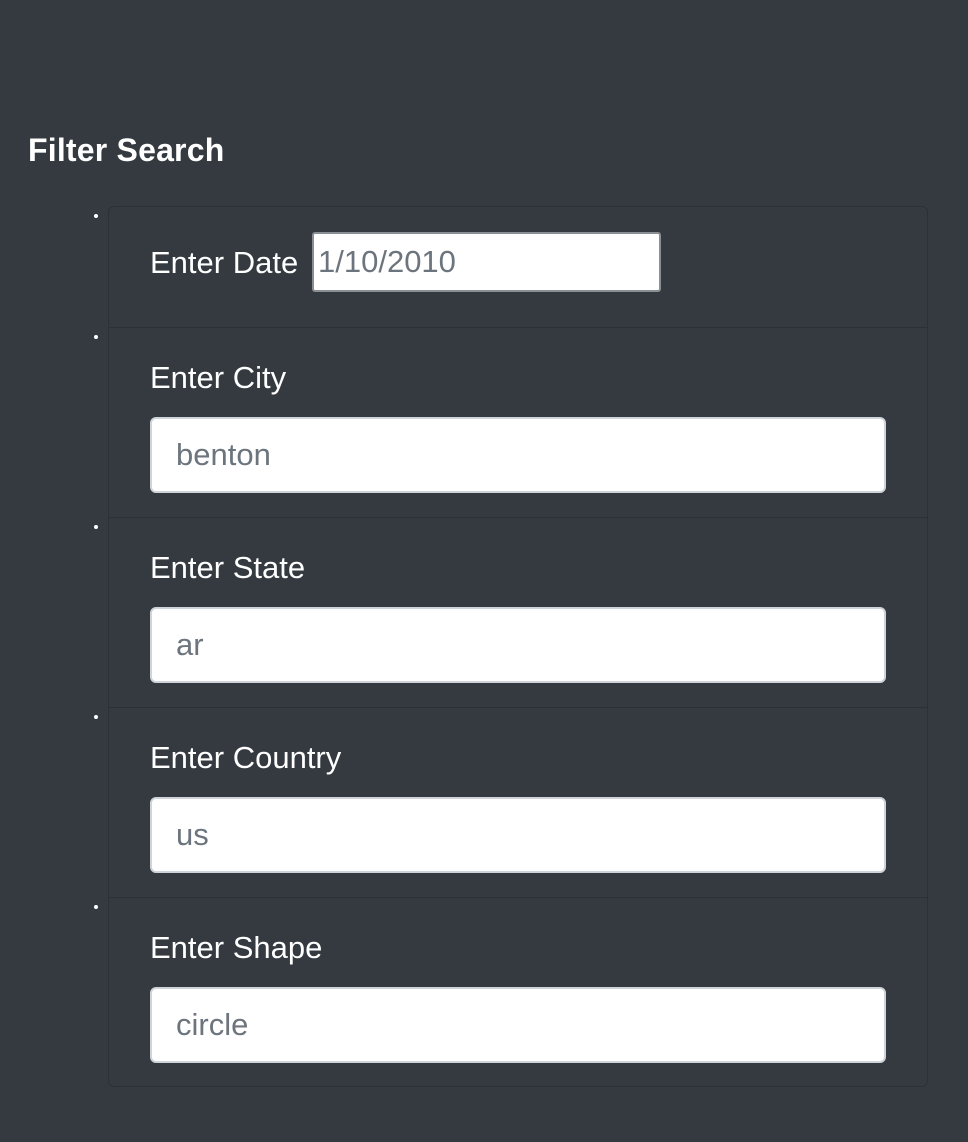 Image resolution: width=968 pixels, height=1142 pixels. I want to click on state-input, so click(518, 645).